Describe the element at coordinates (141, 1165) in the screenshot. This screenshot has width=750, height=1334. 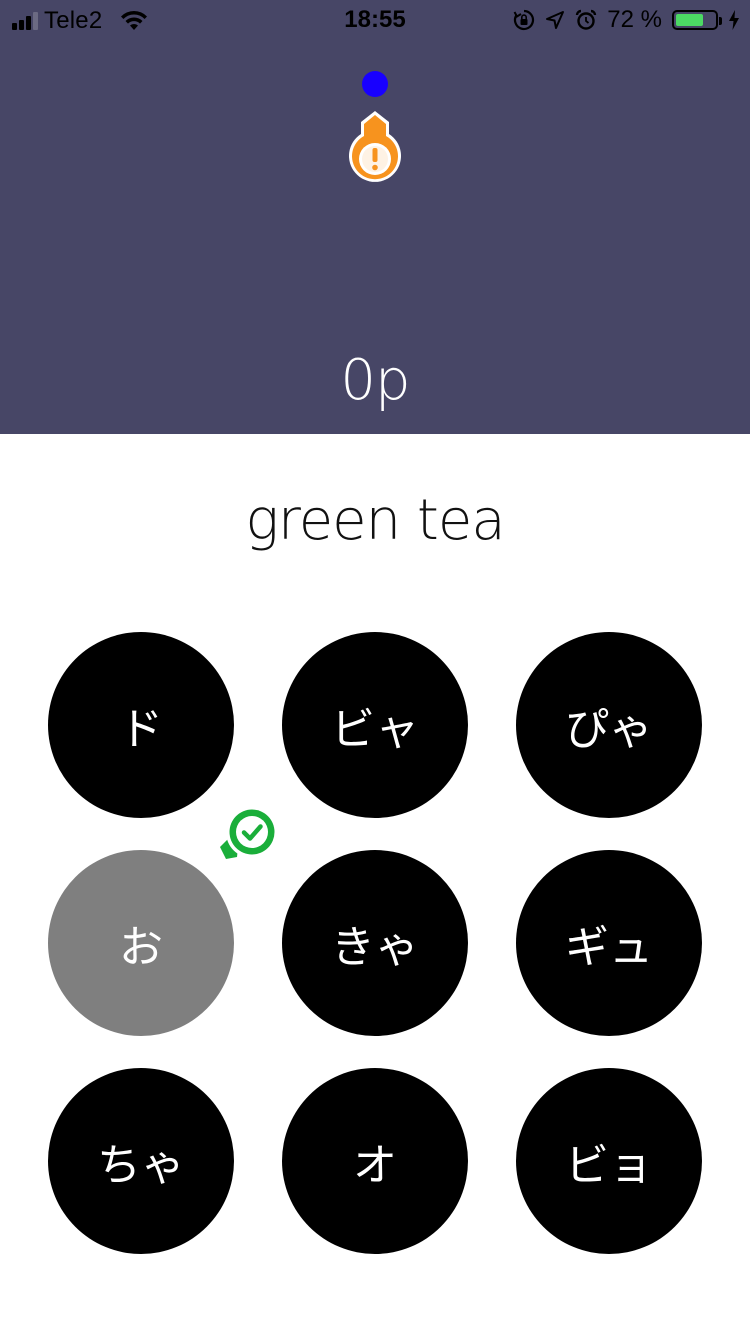
I see `choice-label: ちゃ` at that location.